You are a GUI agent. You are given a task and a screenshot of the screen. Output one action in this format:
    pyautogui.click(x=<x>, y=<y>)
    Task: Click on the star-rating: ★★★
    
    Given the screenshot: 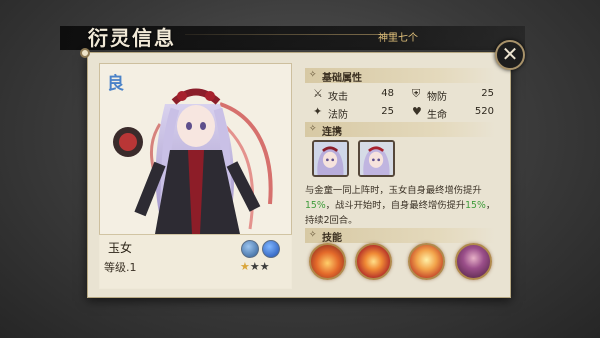 What is the action you would take?
    pyautogui.click(x=255, y=266)
    